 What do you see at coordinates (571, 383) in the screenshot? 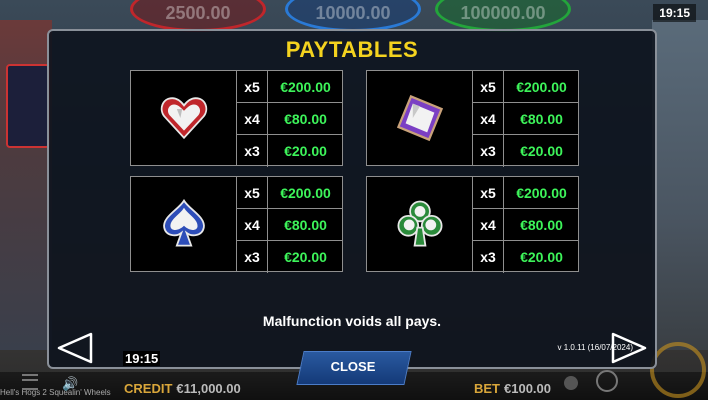
I see `coin-icon` at bounding box center [571, 383].